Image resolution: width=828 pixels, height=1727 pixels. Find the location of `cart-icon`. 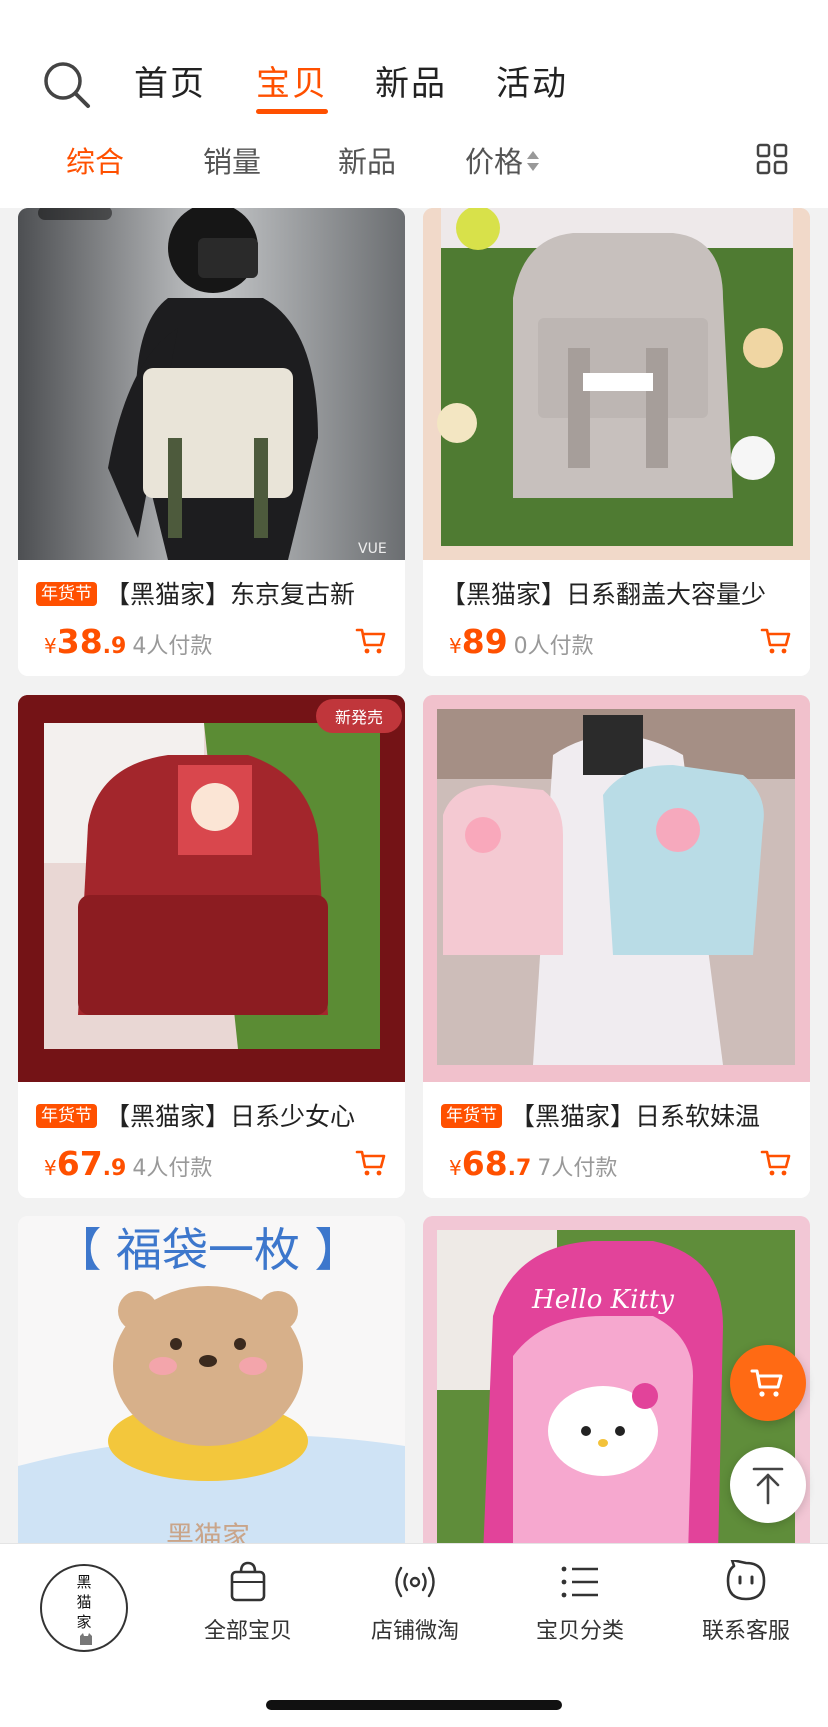

cart-icon is located at coordinates (766, 1383).